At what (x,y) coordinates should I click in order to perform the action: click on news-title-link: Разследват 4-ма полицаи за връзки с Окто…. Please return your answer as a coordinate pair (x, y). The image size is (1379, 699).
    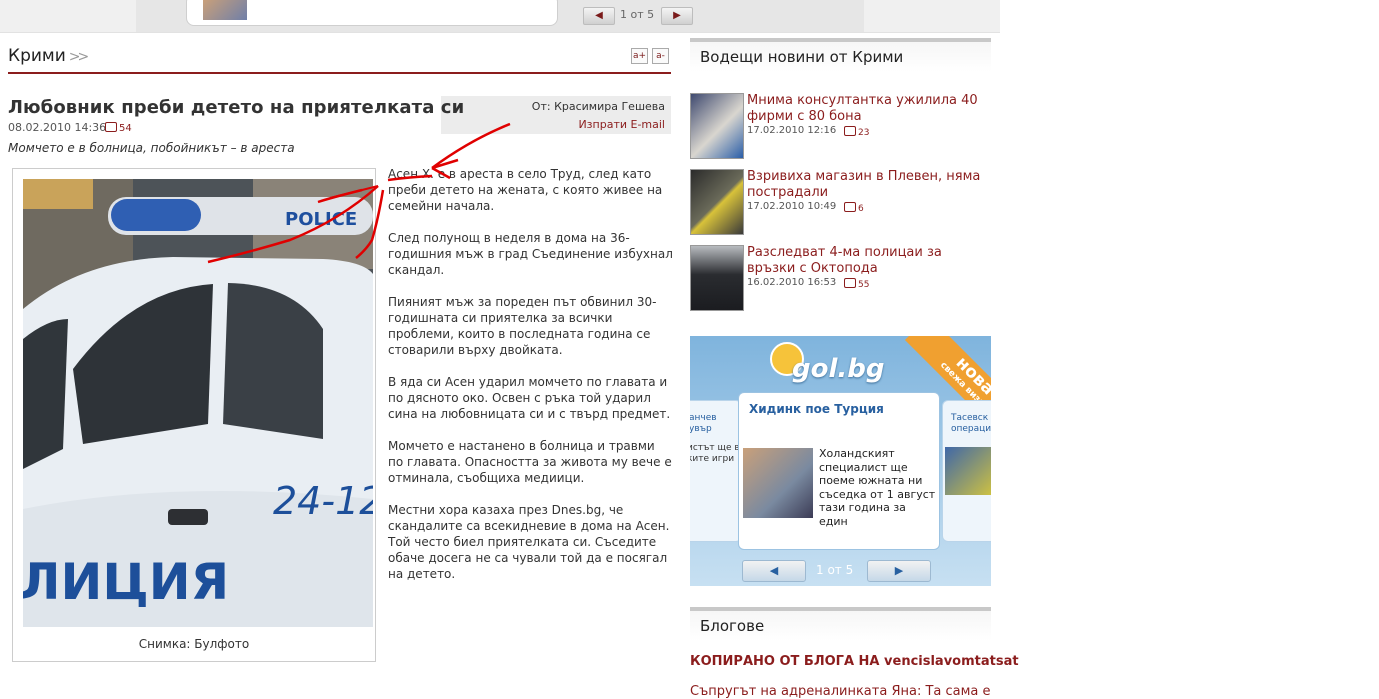
    Looking at the image, I should click on (867, 261).